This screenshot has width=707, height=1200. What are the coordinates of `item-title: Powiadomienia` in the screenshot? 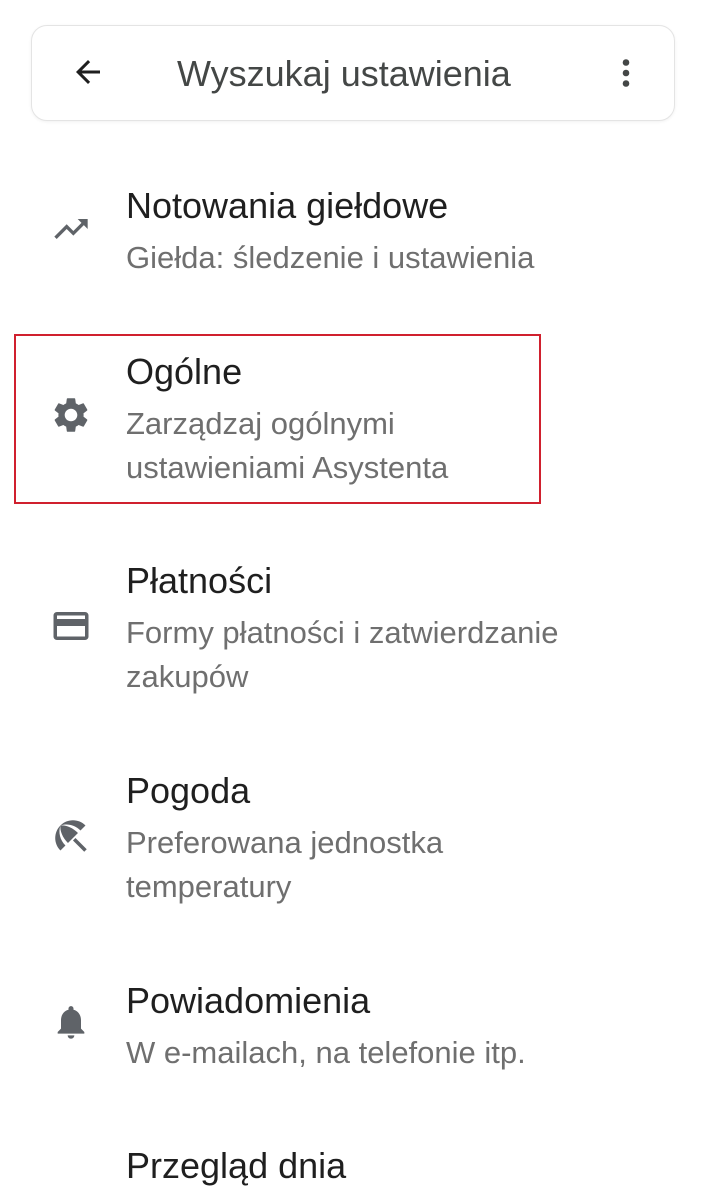 It's located at (248, 1000).